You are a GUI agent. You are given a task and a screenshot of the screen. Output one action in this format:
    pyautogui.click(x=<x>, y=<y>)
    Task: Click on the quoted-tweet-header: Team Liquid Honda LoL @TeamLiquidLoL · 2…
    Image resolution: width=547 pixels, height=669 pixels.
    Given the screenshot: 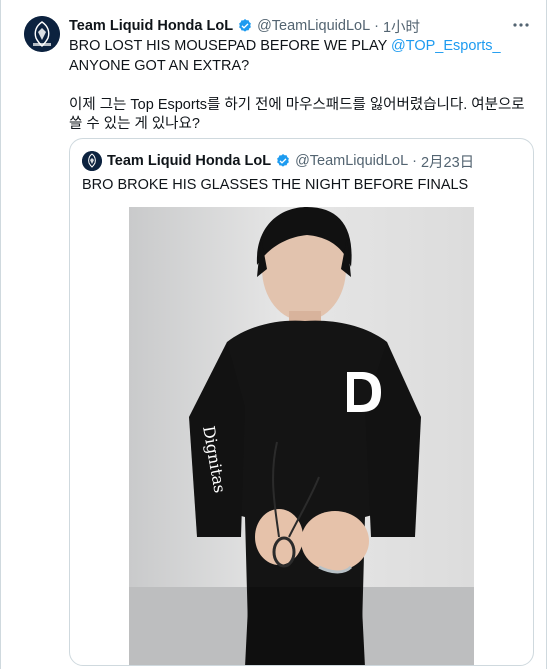 What is the action you would take?
    pyautogui.click(x=278, y=161)
    